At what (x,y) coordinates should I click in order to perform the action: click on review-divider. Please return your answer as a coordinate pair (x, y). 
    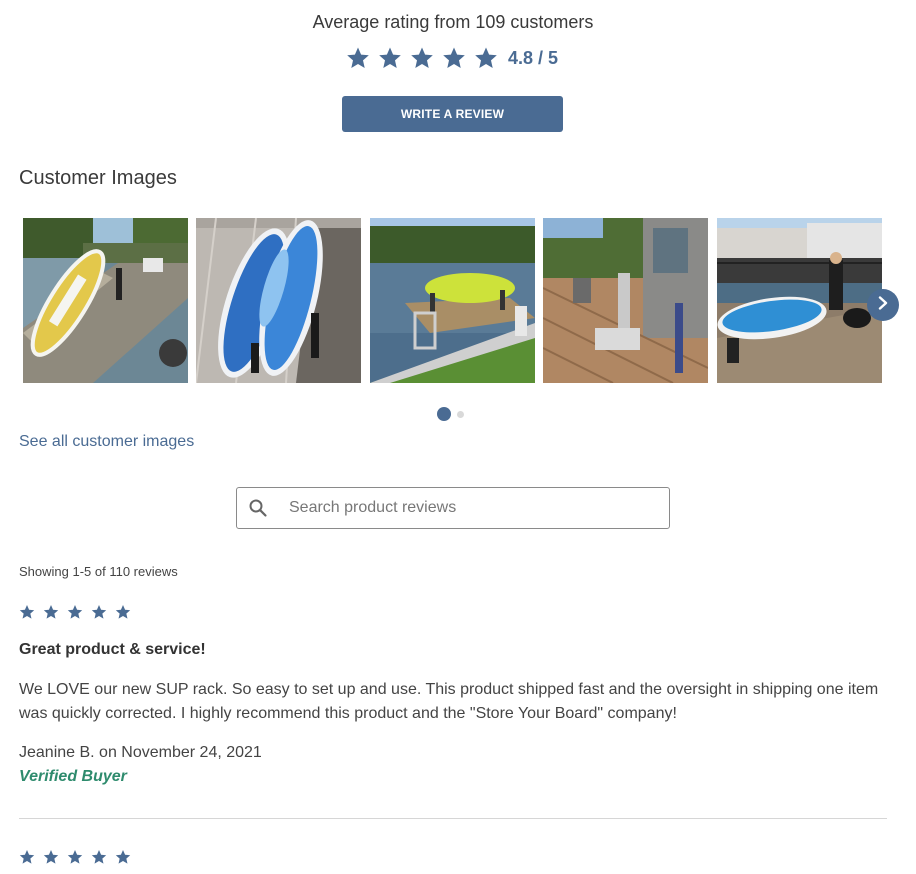
    Looking at the image, I should click on (453, 818).